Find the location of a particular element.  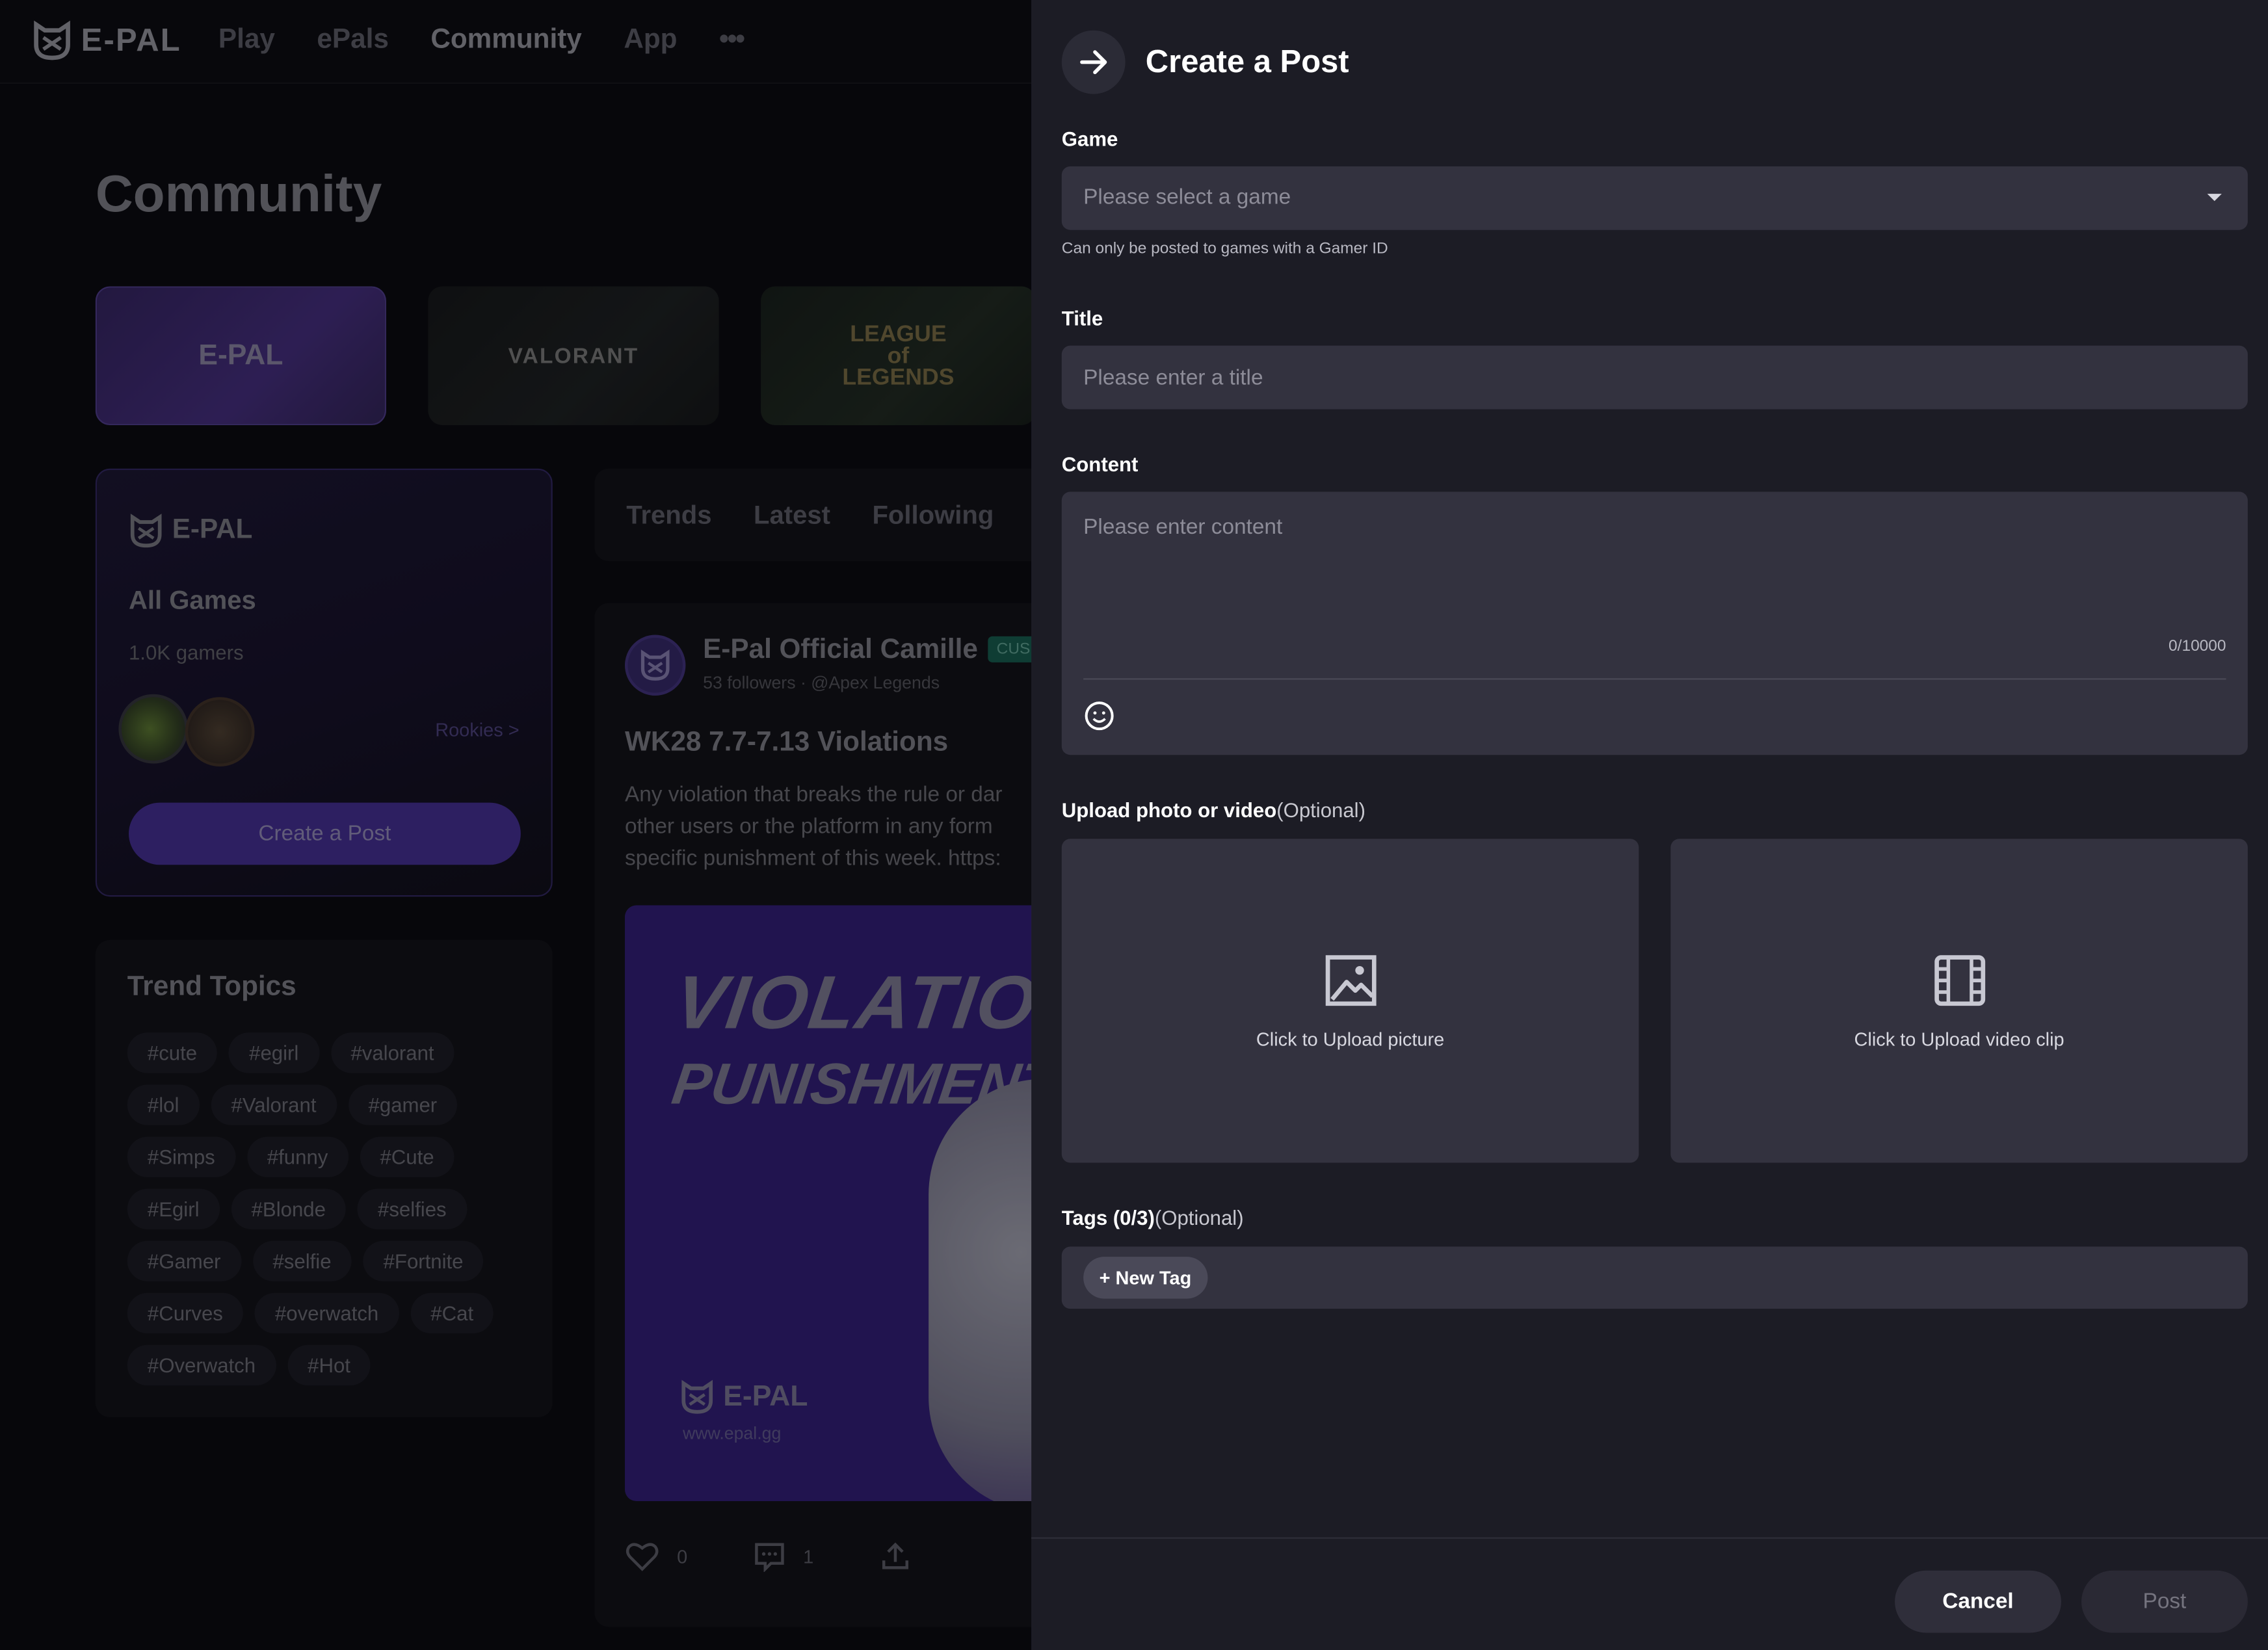

tags-label: Tags (0/3)(Optional) is located at coordinates (1153, 1217).